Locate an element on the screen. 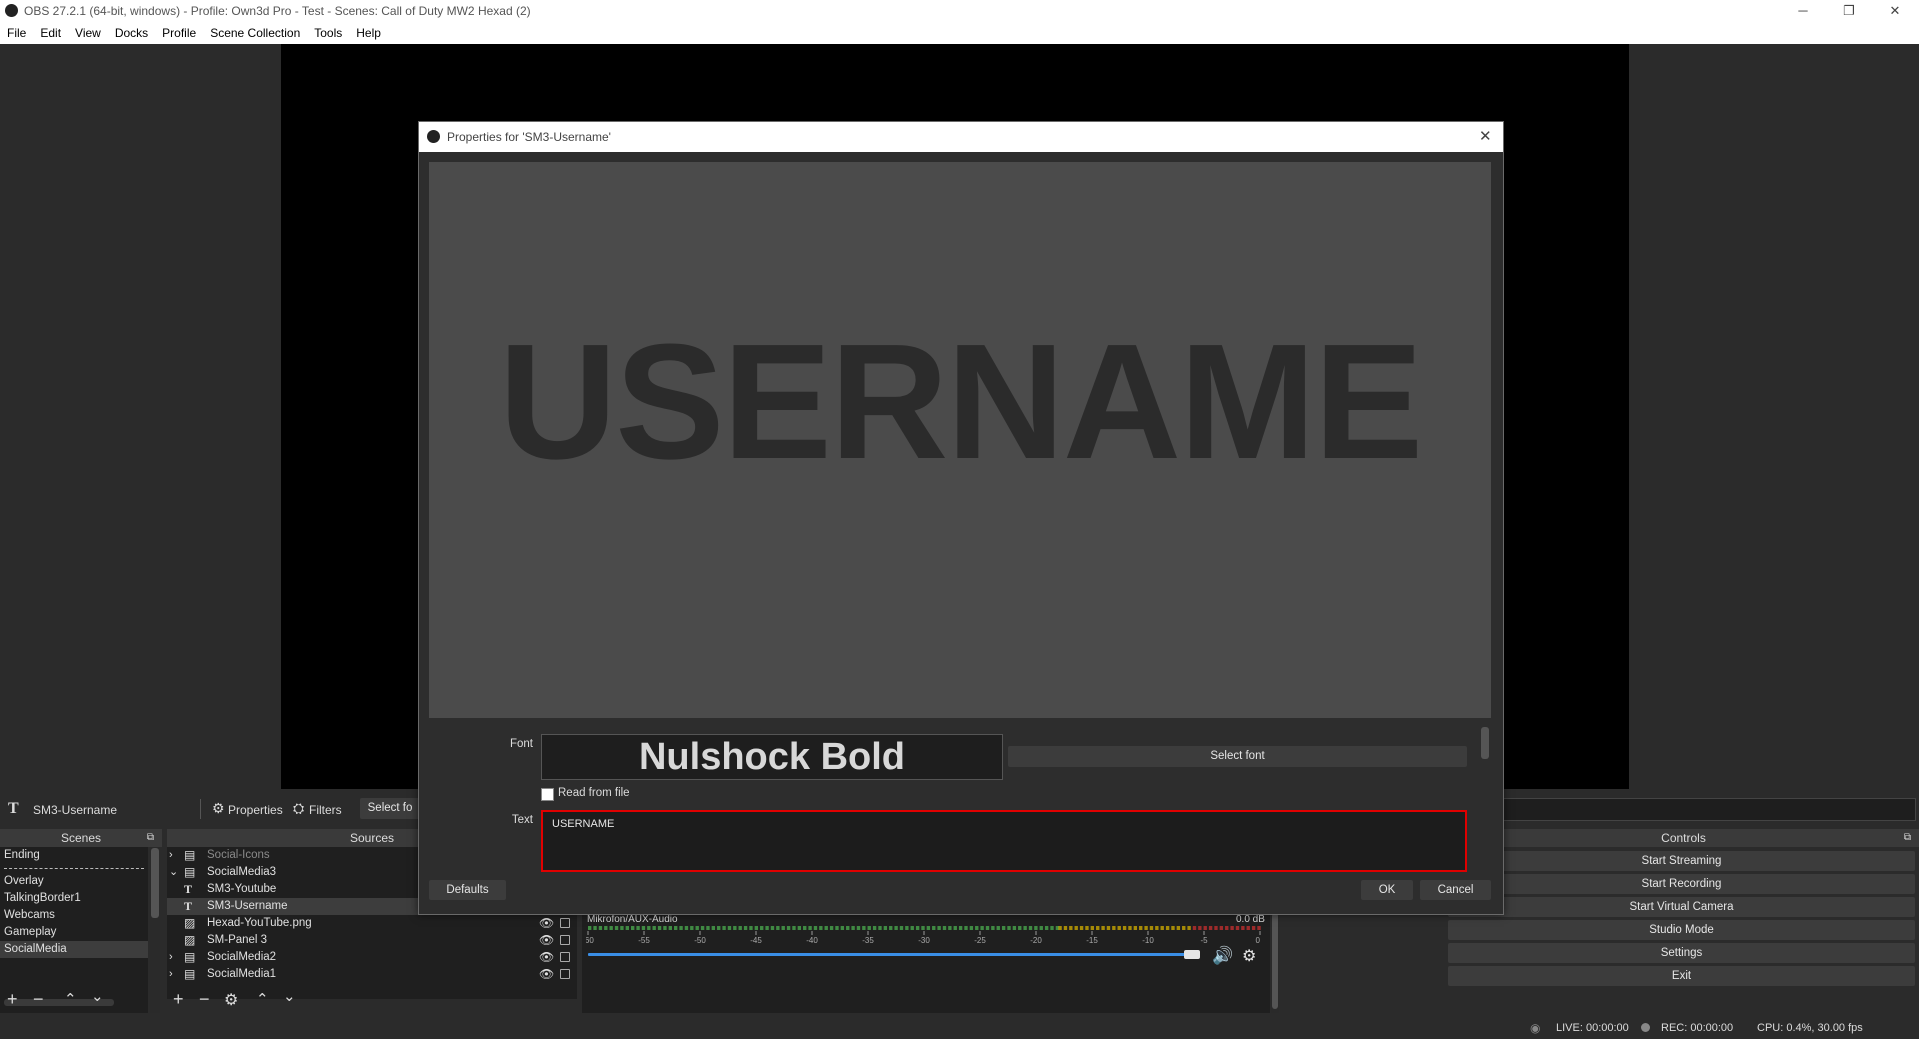 This screenshot has width=1919, height=1039. volume-slider-handle is located at coordinates (1192, 954).